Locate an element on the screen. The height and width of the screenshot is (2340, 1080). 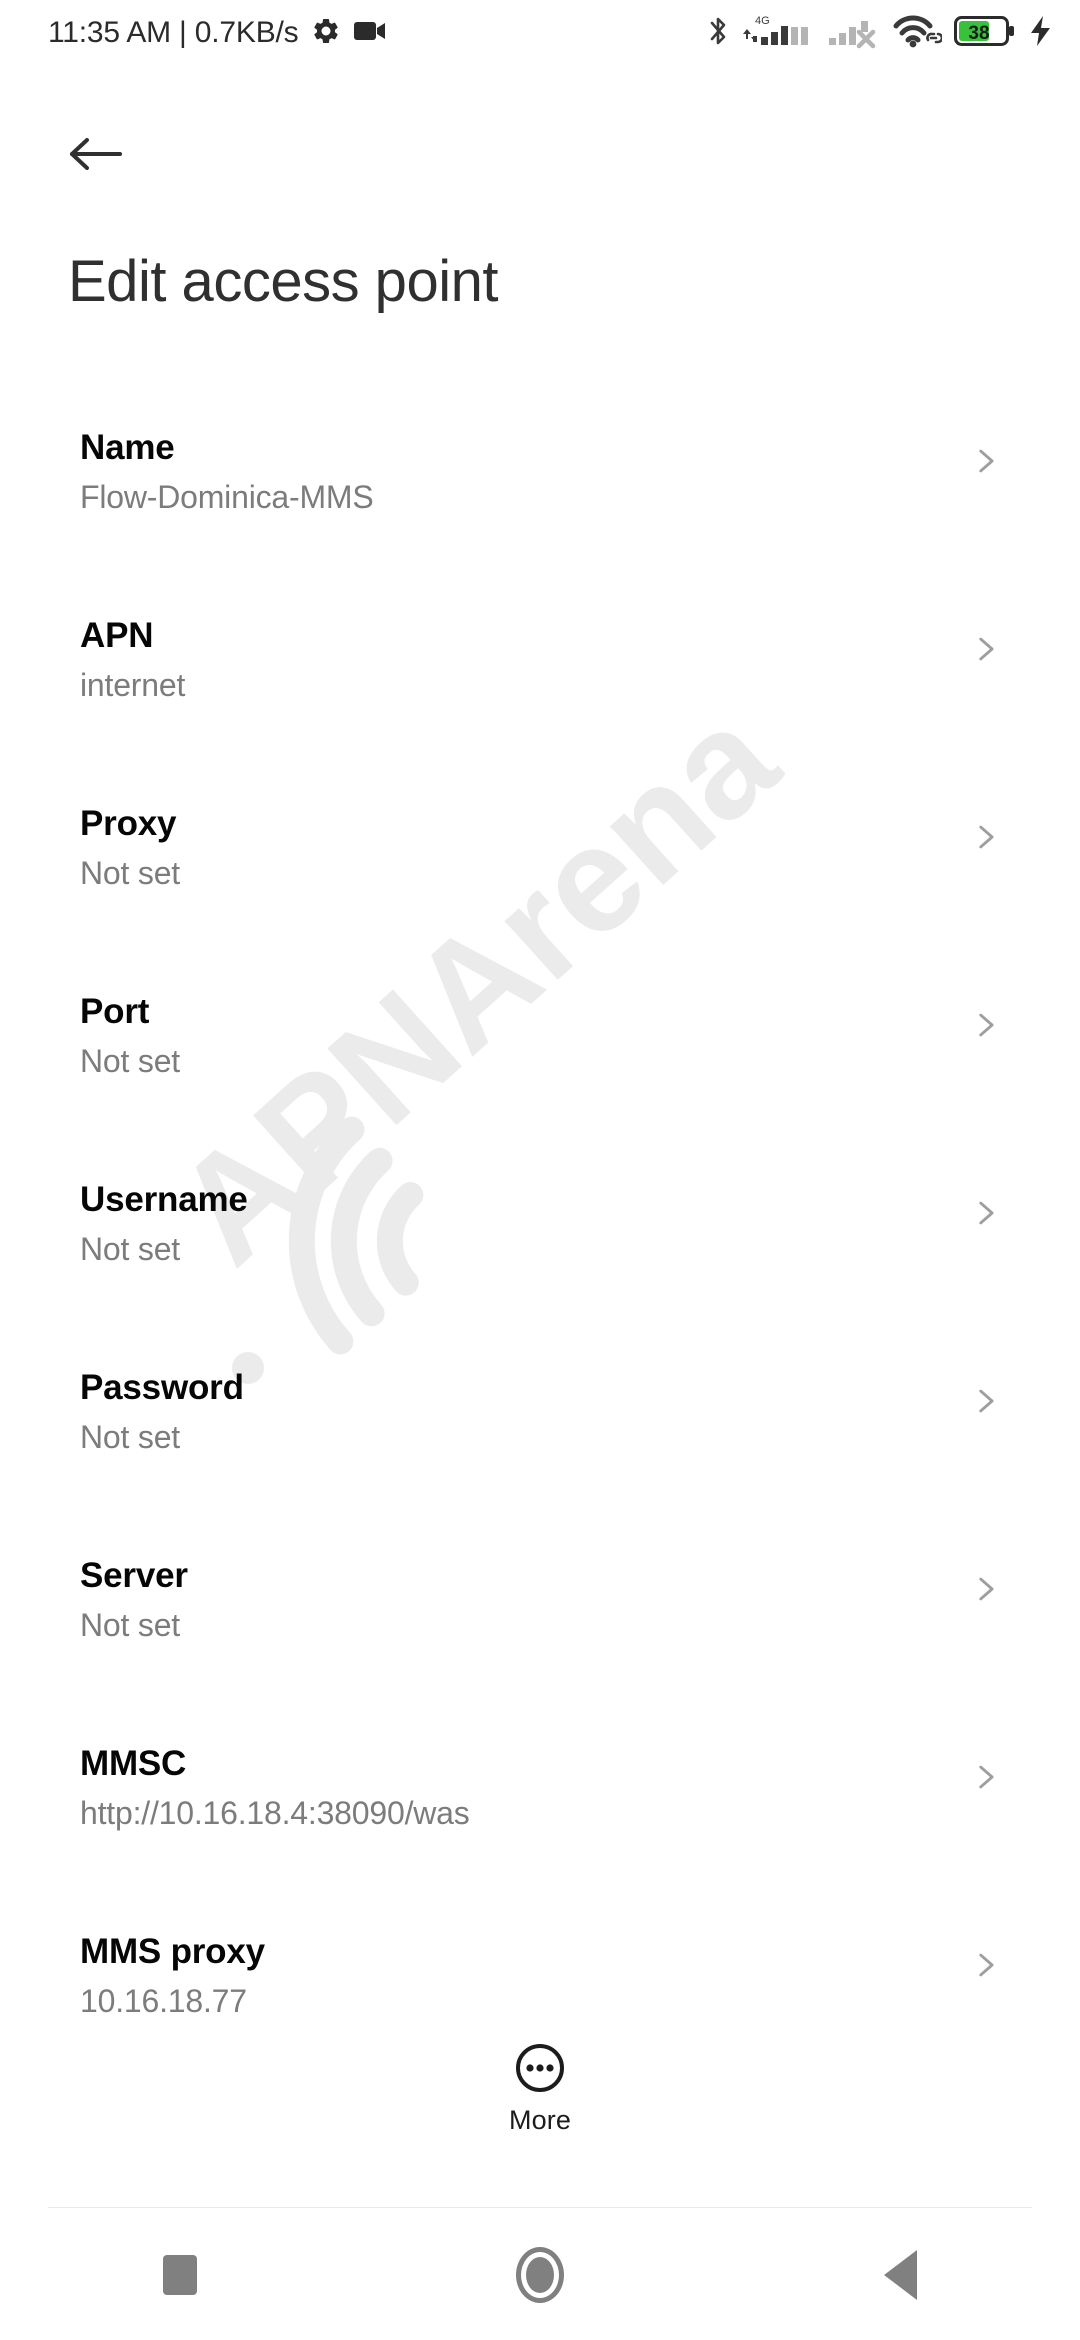
arrow-left-icon is located at coordinates (96, 154).